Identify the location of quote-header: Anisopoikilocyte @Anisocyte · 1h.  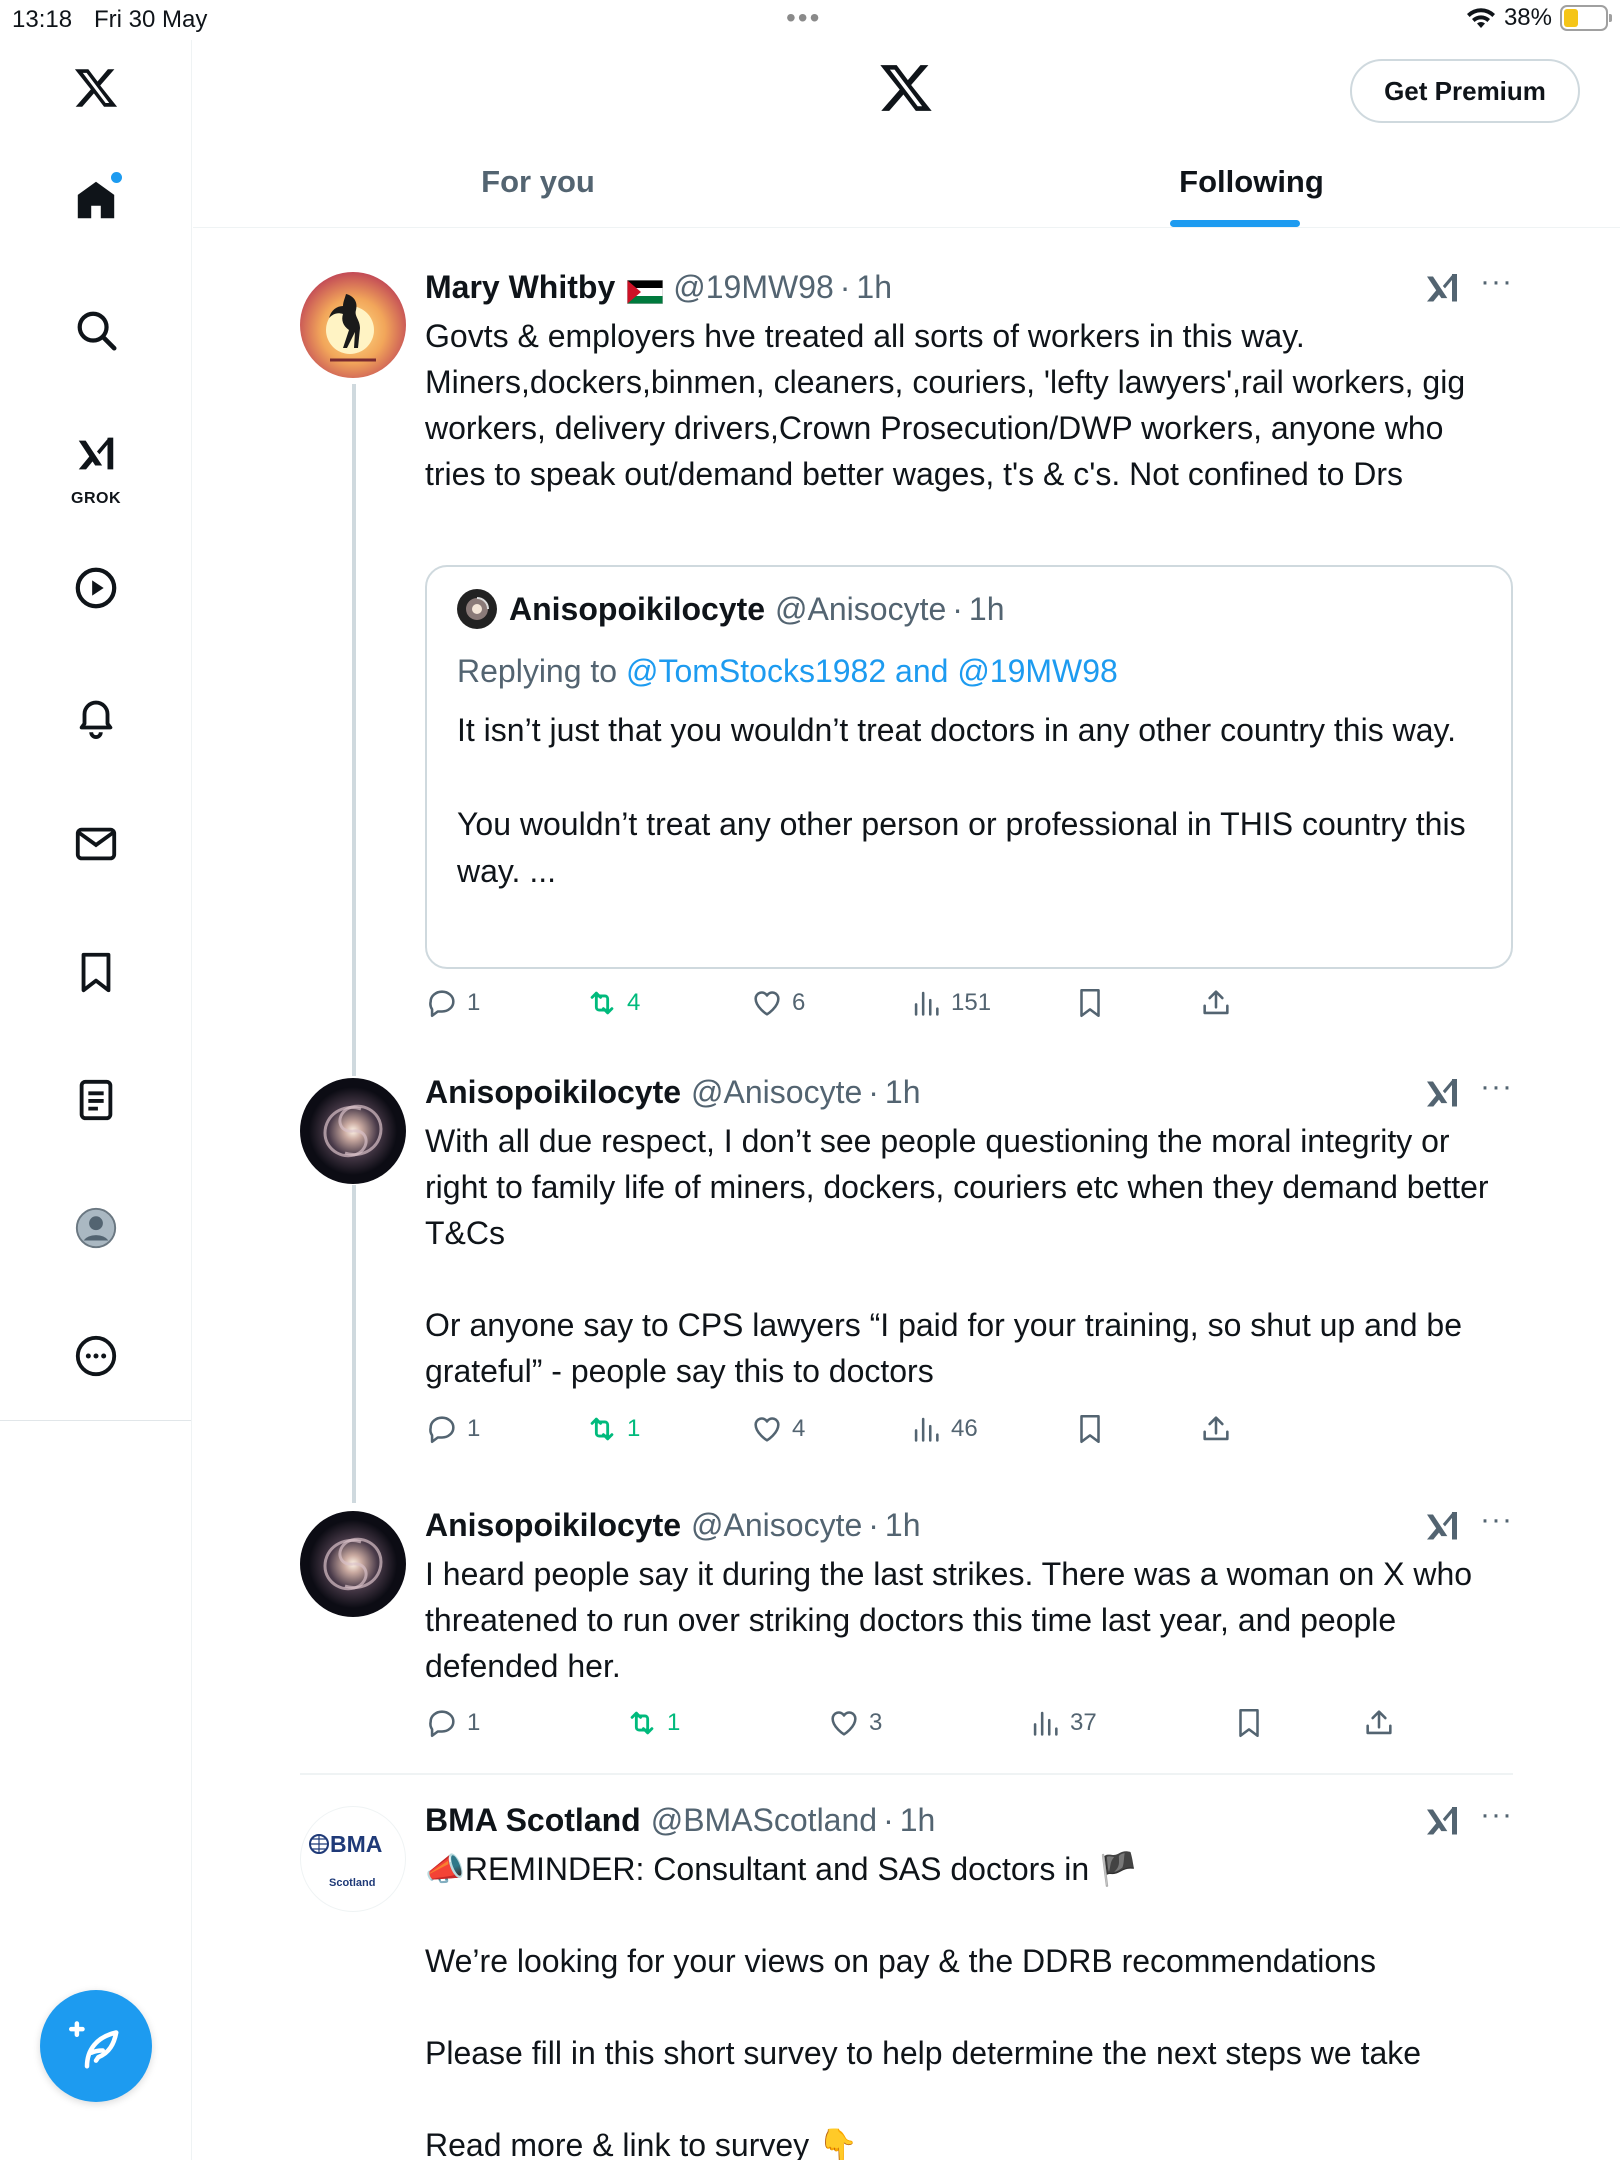
(731, 609).